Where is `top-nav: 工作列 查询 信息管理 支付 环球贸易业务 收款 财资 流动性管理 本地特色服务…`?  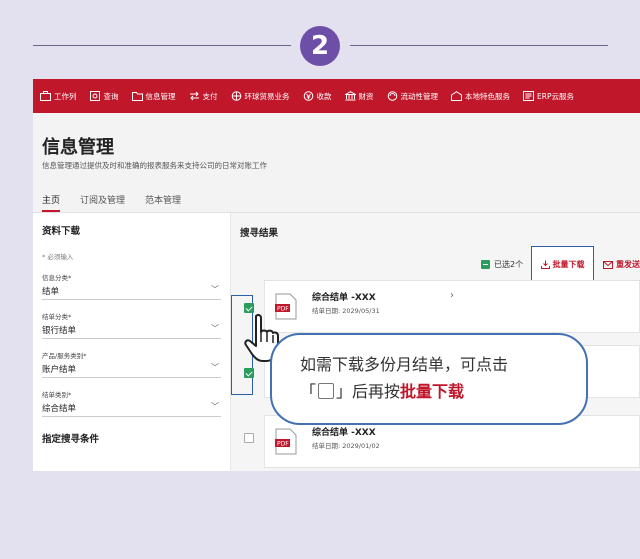
top-nav: 工作列 查询 信息管理 支付 环球贸易业务 收款 财资 流动性管理 本地特色服务… is located at coordinates (336, 96).